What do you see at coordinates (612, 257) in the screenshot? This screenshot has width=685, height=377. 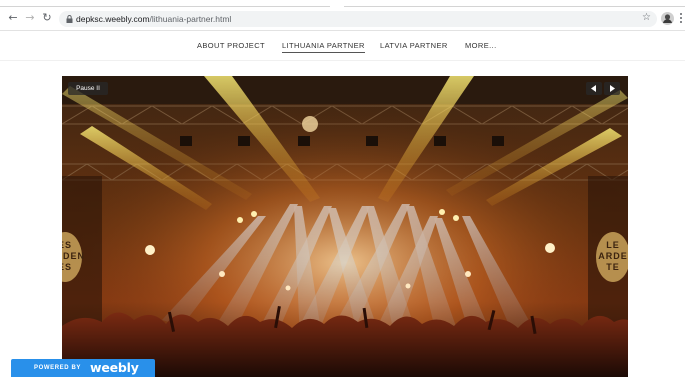 I see `venue-sign-right: LE ARDE TE` at bounding box center [612, 257].